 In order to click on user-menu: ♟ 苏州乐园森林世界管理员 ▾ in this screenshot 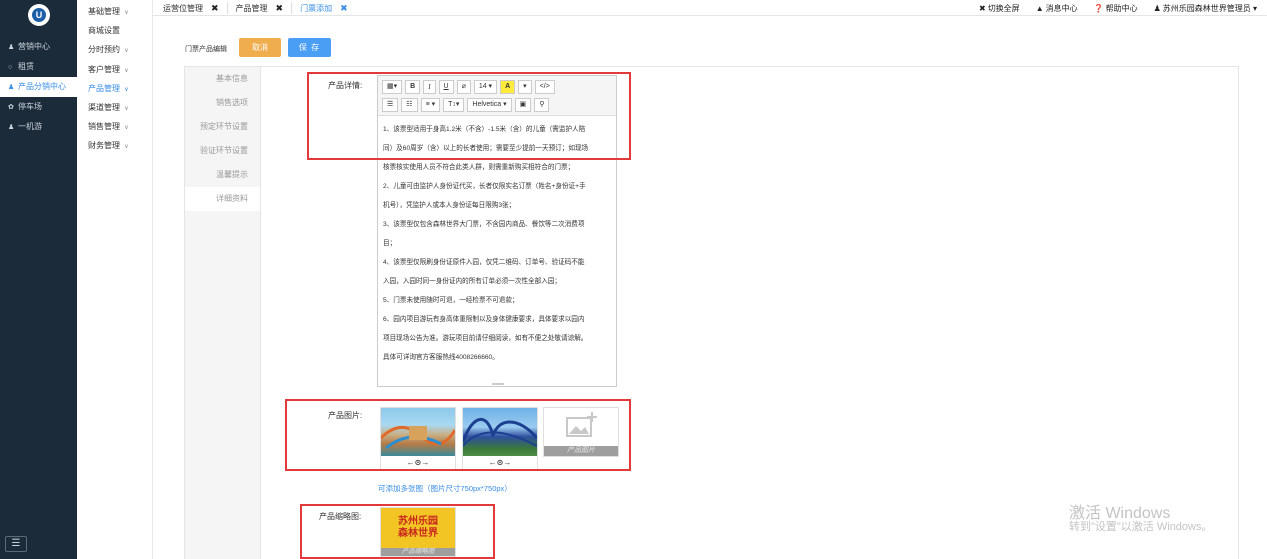, I will do `click(1205, 8)`.